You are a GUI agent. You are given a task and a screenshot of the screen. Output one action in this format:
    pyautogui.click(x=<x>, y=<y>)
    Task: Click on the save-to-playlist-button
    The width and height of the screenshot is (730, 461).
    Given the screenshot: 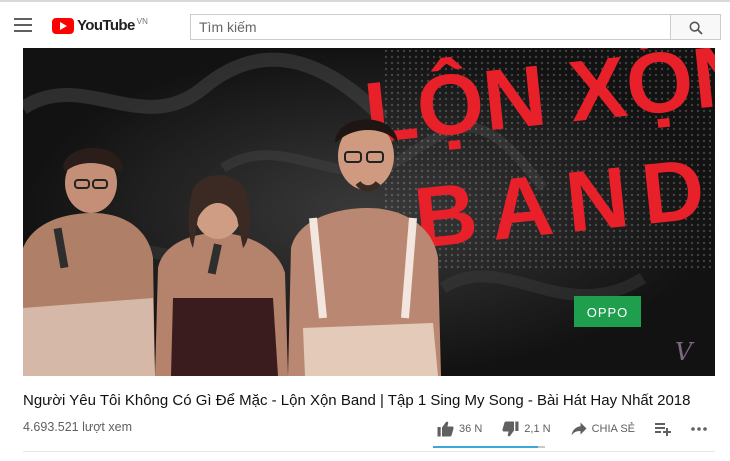 What is the action you would take?
    pyautogui.click(x=663, y=429)
    